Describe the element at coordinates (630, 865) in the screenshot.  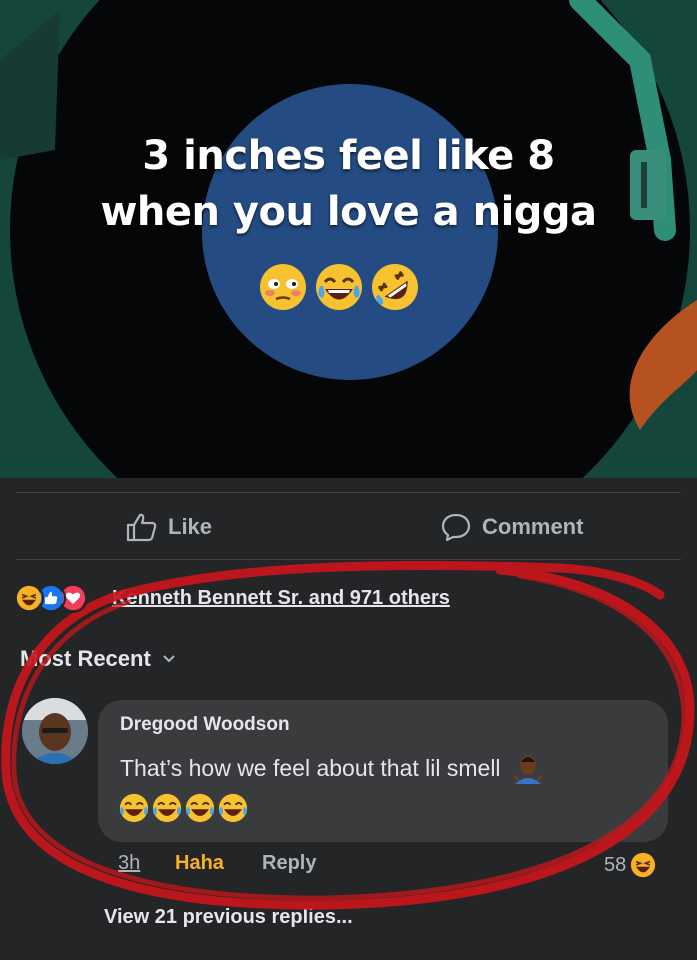
I see `comment-reaction-count: 58` at that location.